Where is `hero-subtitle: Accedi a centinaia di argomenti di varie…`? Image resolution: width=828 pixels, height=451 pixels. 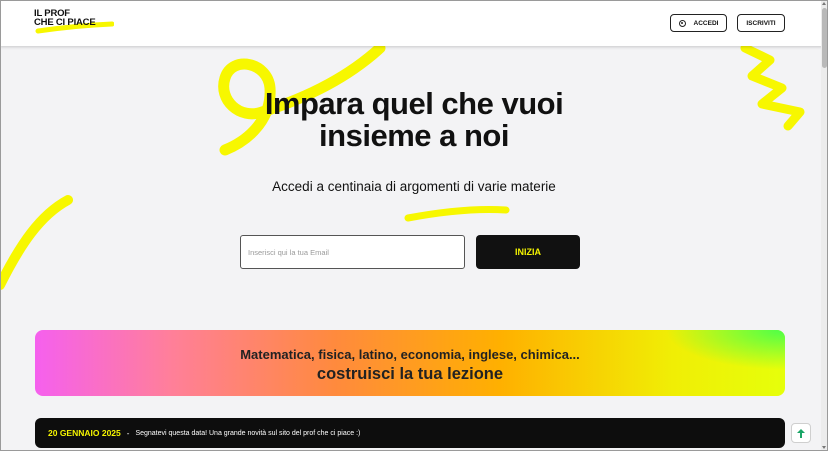
hero-subtitle: Accedi a centinaia di argomenti di varie… is located at coordinates (414, 186).